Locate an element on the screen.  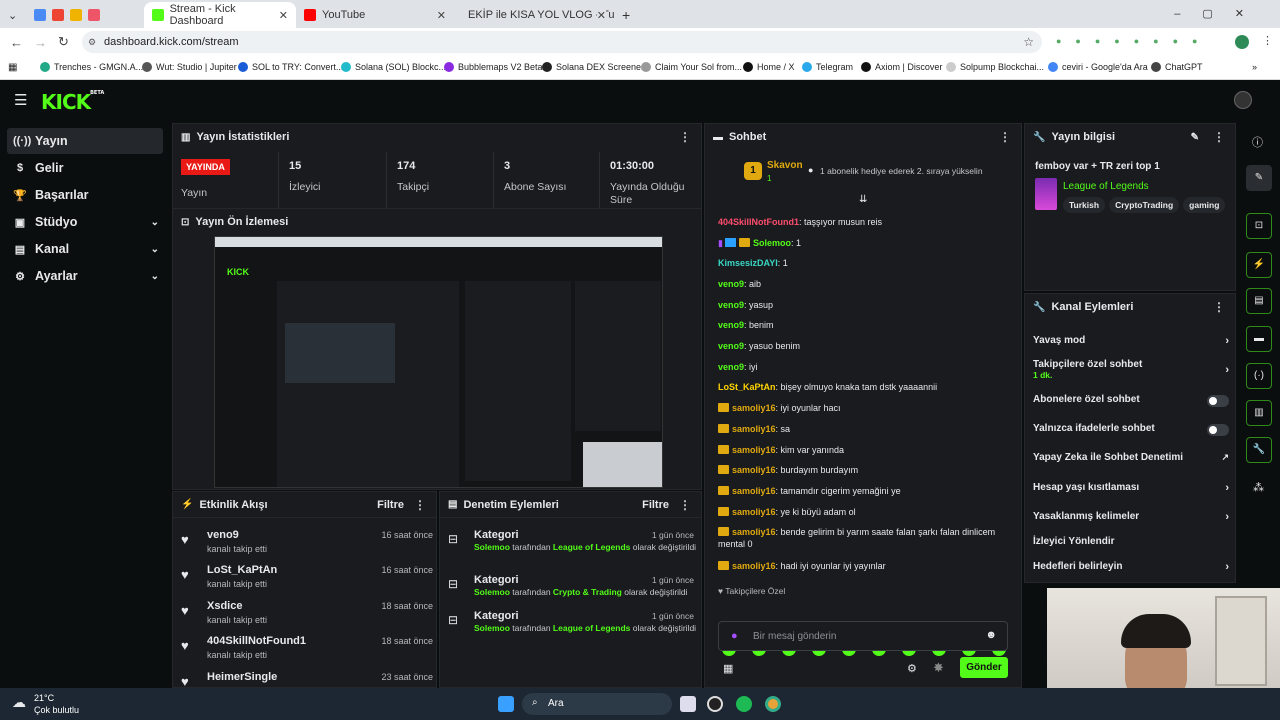
taskbar-search: ⌕ Ara is located at coordinates (597, 704).